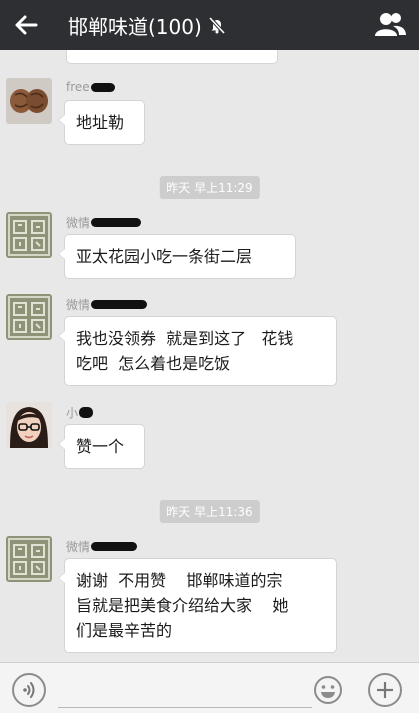 Image resolution: width=419 pixels, height=713 pixels. Describe the element at coordinates (101, 122) in the screenshot. I see `message-bubble: 地址勒` at that location.